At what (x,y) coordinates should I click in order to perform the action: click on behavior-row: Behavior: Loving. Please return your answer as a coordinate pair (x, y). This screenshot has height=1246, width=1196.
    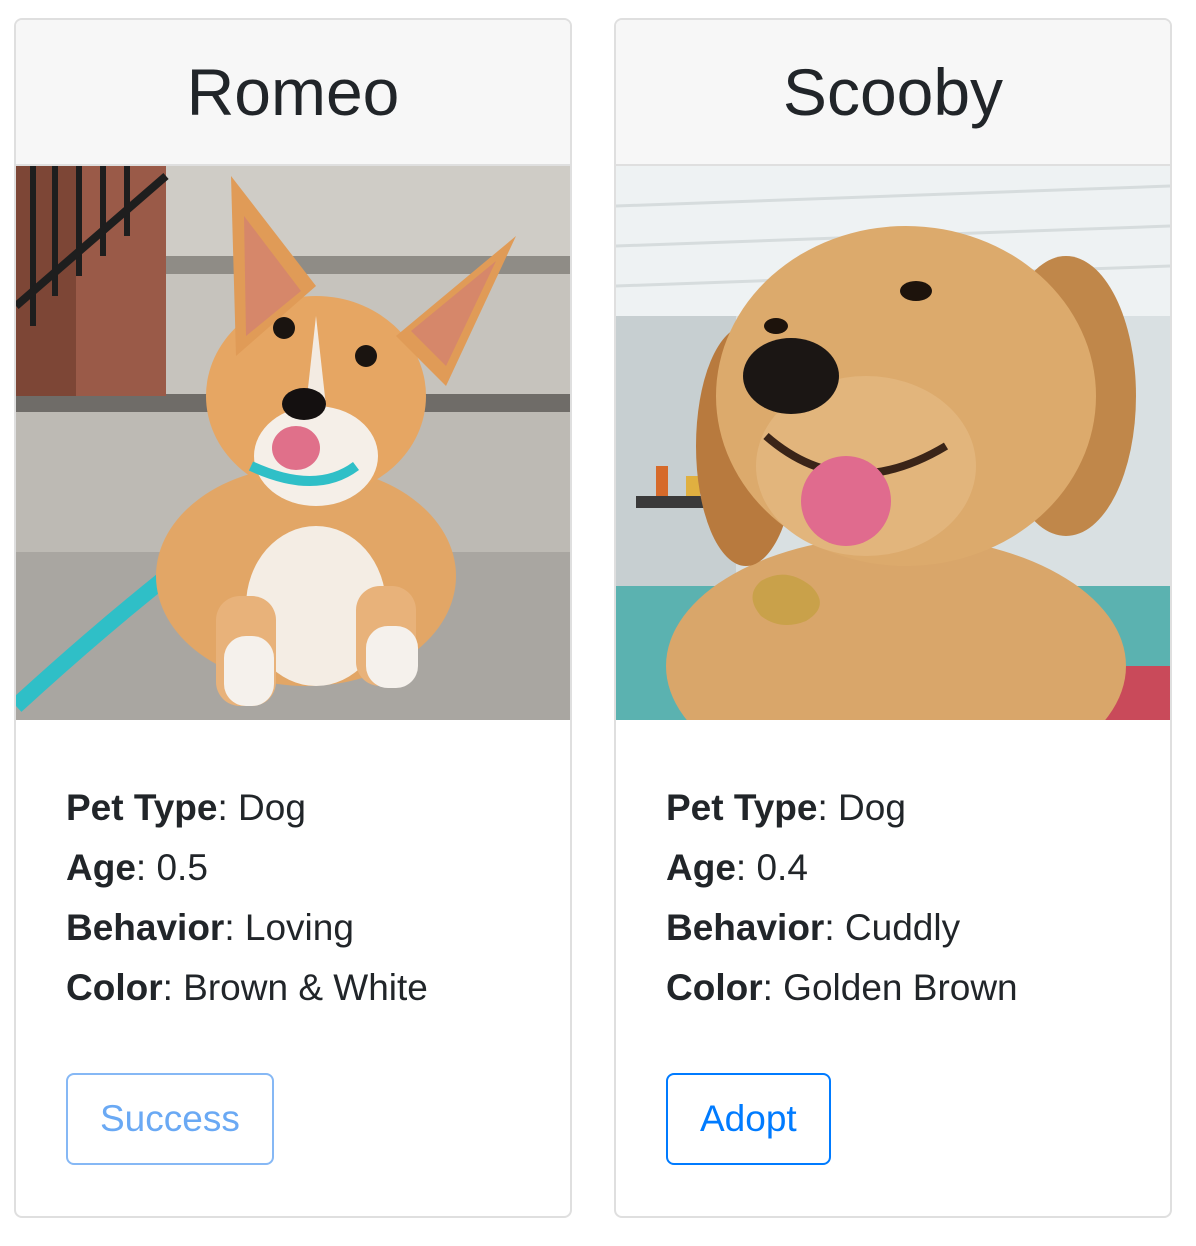
    Looking at the image, I should click on (210, 927).